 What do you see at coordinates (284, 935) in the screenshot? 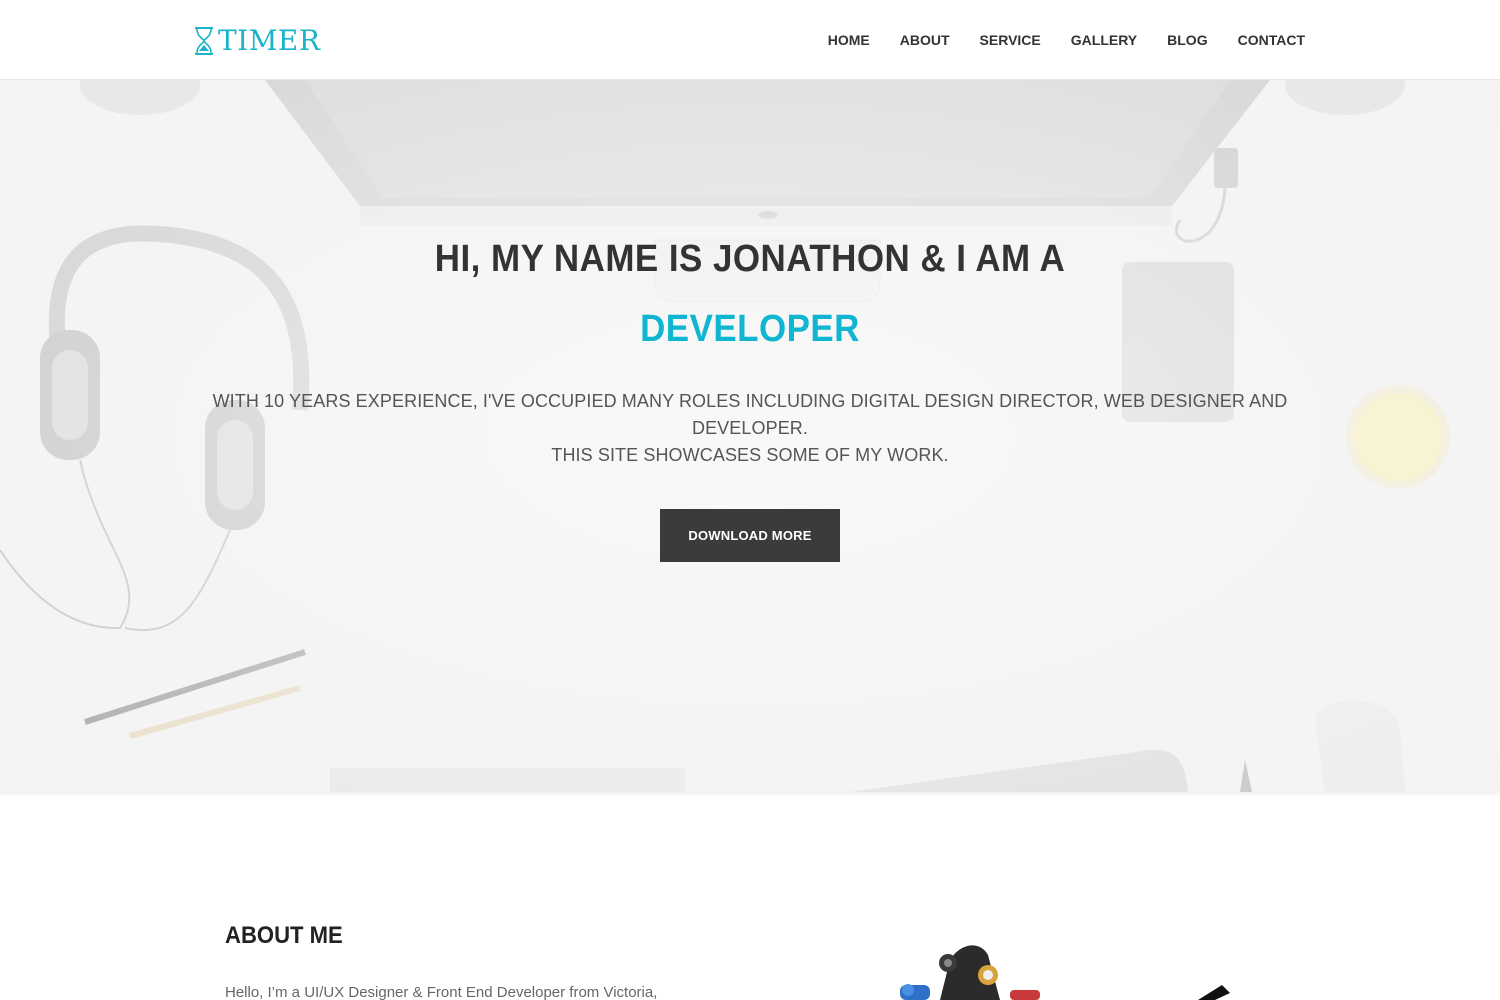
I see `about-title: ABOUT ME` at bounding box center [284, 935].